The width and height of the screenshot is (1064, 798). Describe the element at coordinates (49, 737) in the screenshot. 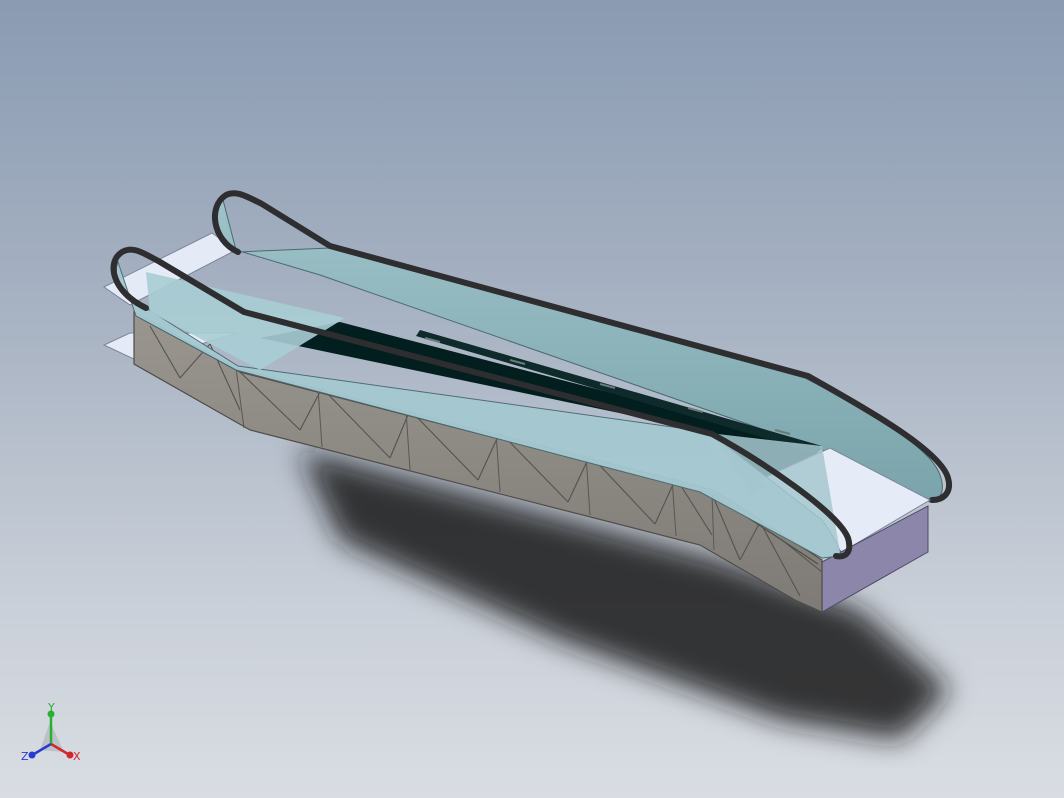

I see `orientation-triad: Y X Z` at that location.